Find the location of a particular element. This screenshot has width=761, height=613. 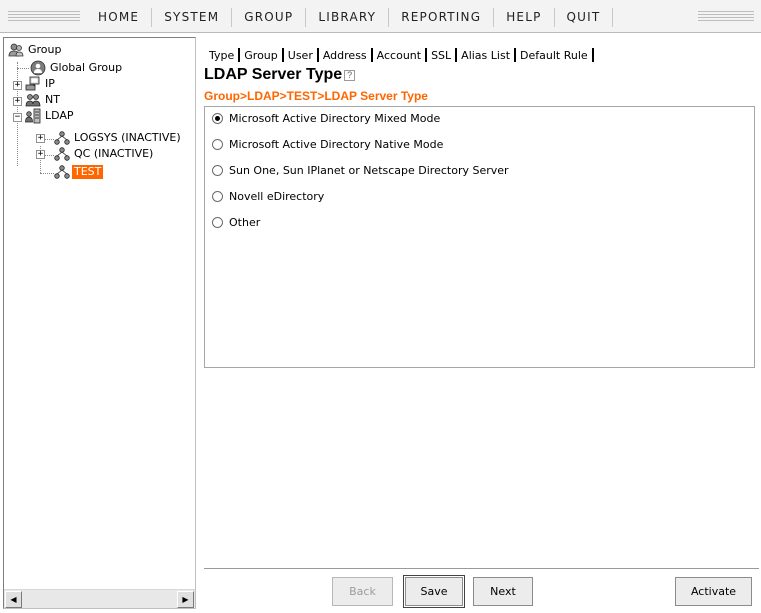

tab-default-rule: Default Rule is located at coordinates (554, 55).